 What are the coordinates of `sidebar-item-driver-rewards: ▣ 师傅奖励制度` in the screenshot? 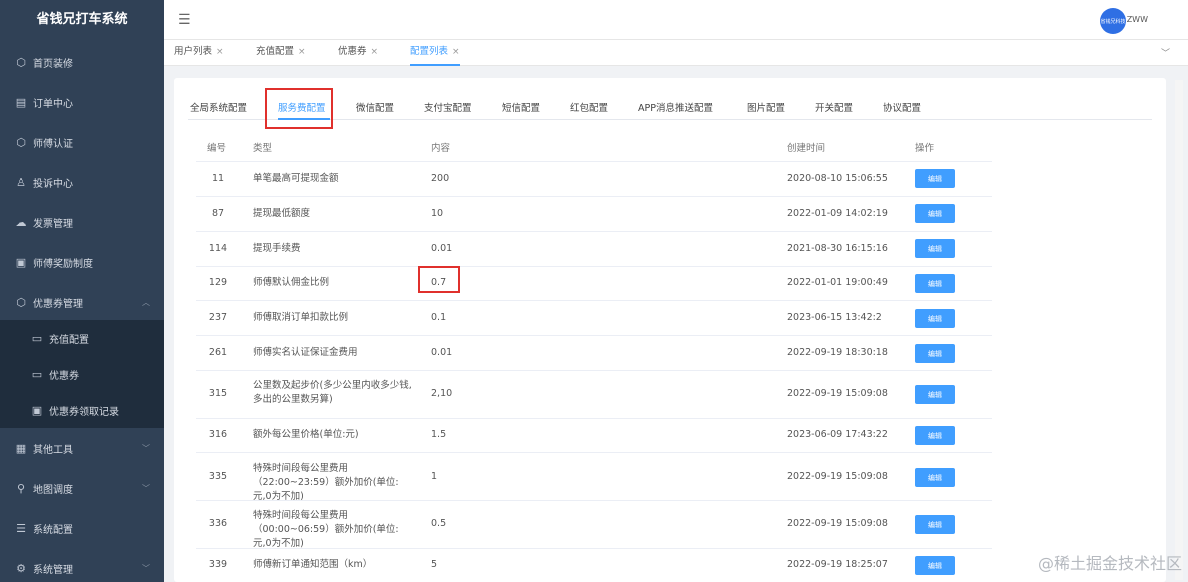 It's located at (82, 262).